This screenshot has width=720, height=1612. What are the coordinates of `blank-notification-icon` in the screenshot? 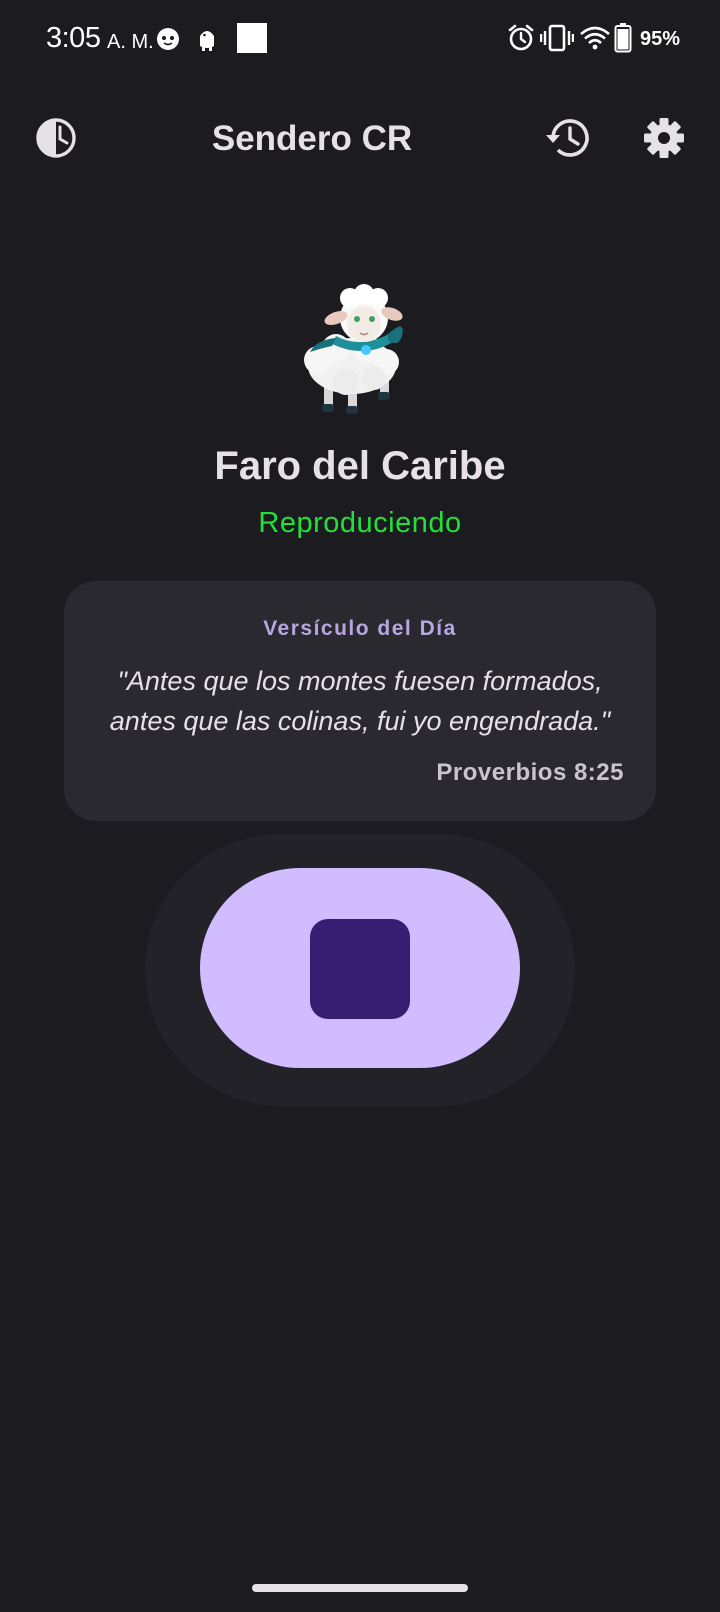 It's located at (252, 40).